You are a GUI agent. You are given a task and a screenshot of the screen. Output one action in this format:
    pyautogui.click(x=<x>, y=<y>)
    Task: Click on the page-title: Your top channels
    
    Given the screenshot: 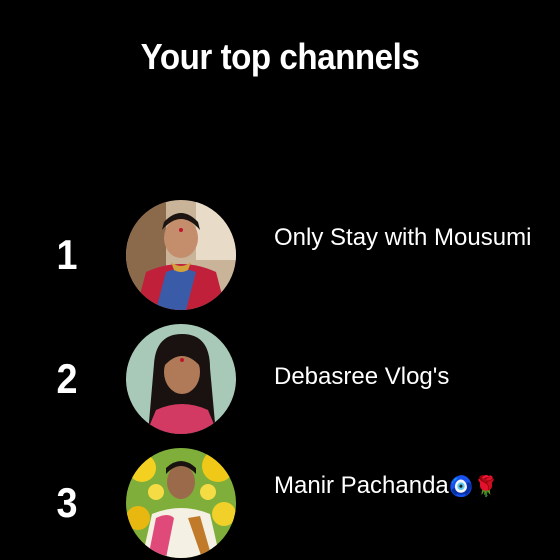 What is the action you would take?
    pyautogui.click(x=280, y=56)
    